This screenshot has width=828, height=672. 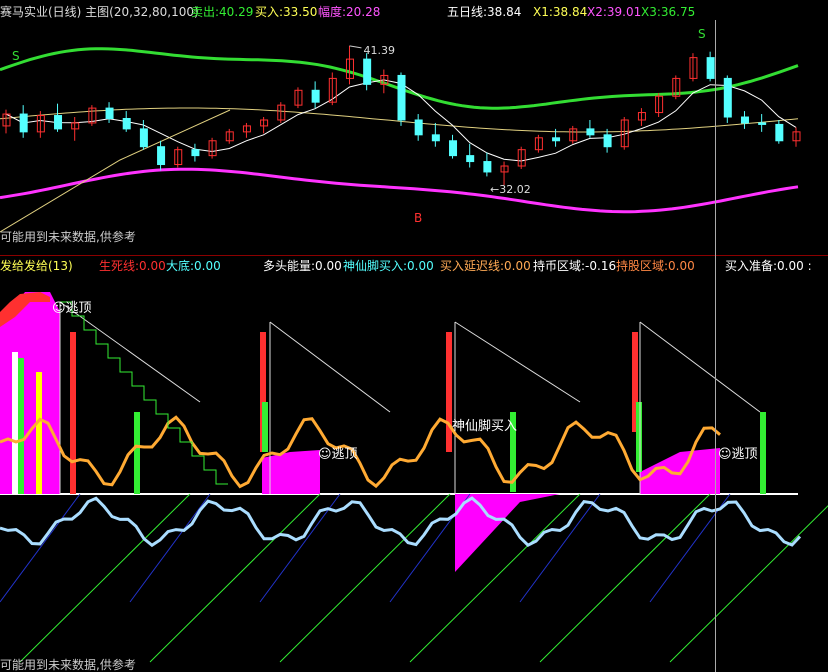 I want to click on lower-band-line, so click(x=399, y=190).